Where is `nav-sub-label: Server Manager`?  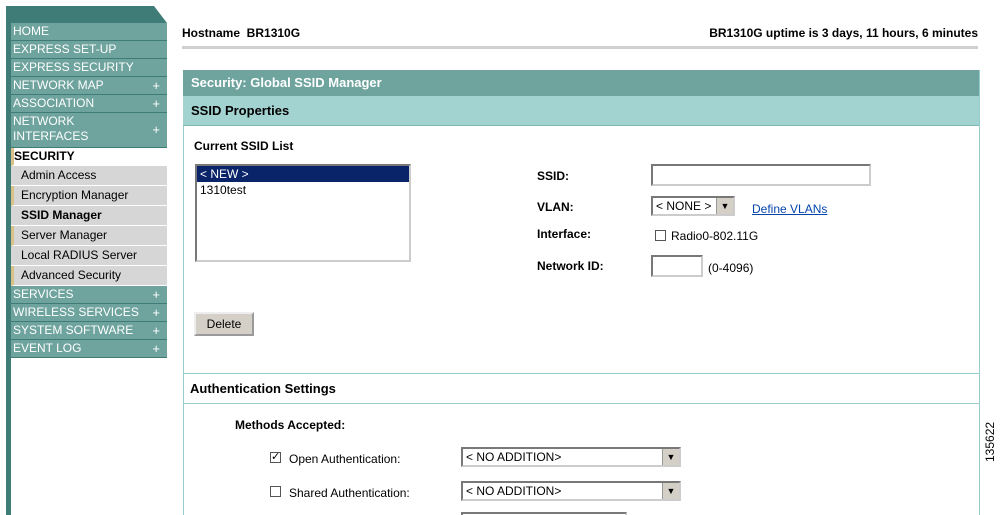 nav-sub-label: Server Manager is located at coordinates (64, 235).